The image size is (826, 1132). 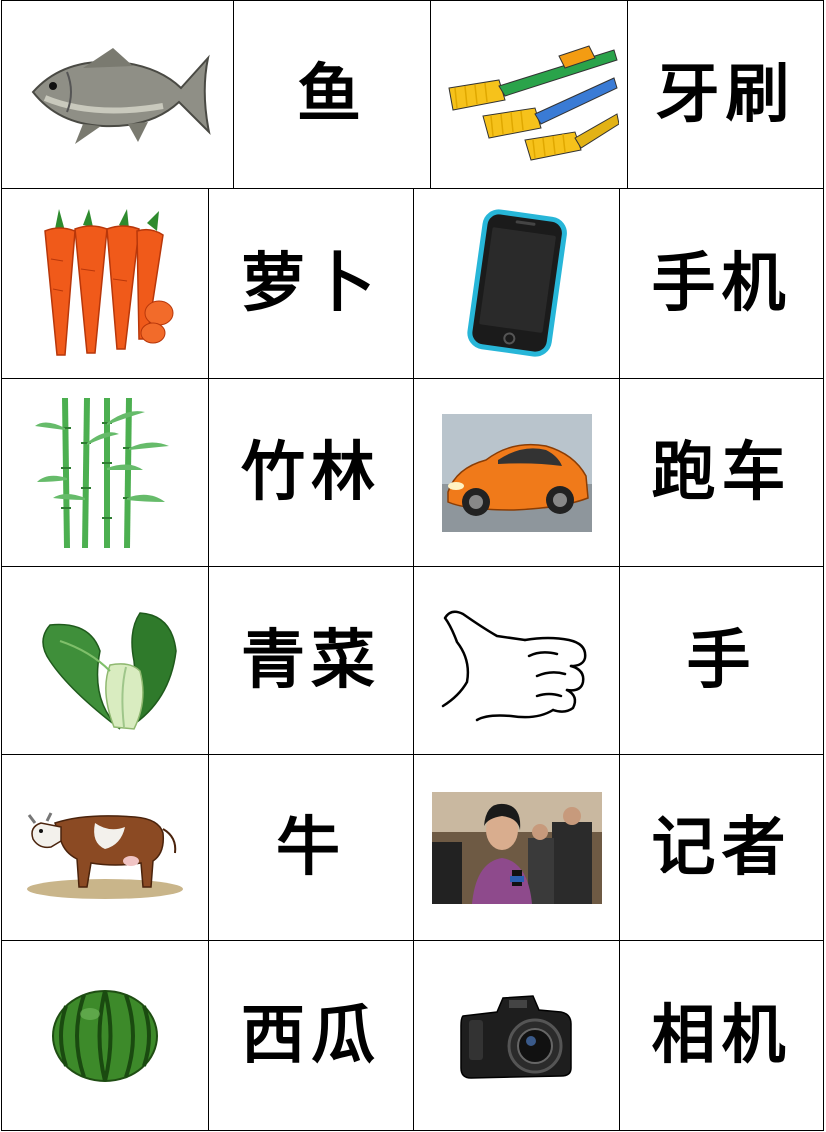 I want to click on watermelon-icon, so click(x=105, y=1036).